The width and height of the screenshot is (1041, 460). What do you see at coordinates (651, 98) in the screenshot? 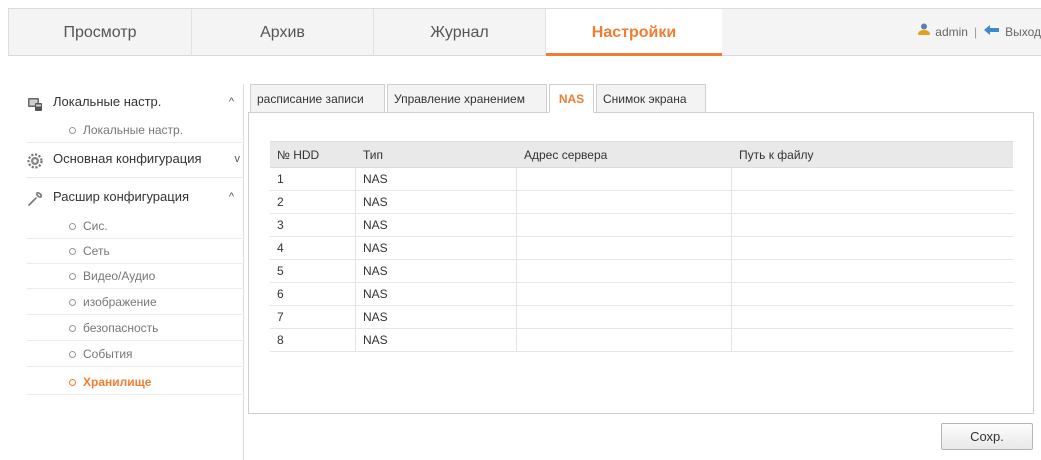
I see `tab-snapshot: Снимок экрана` at bounding box center [651, 98].